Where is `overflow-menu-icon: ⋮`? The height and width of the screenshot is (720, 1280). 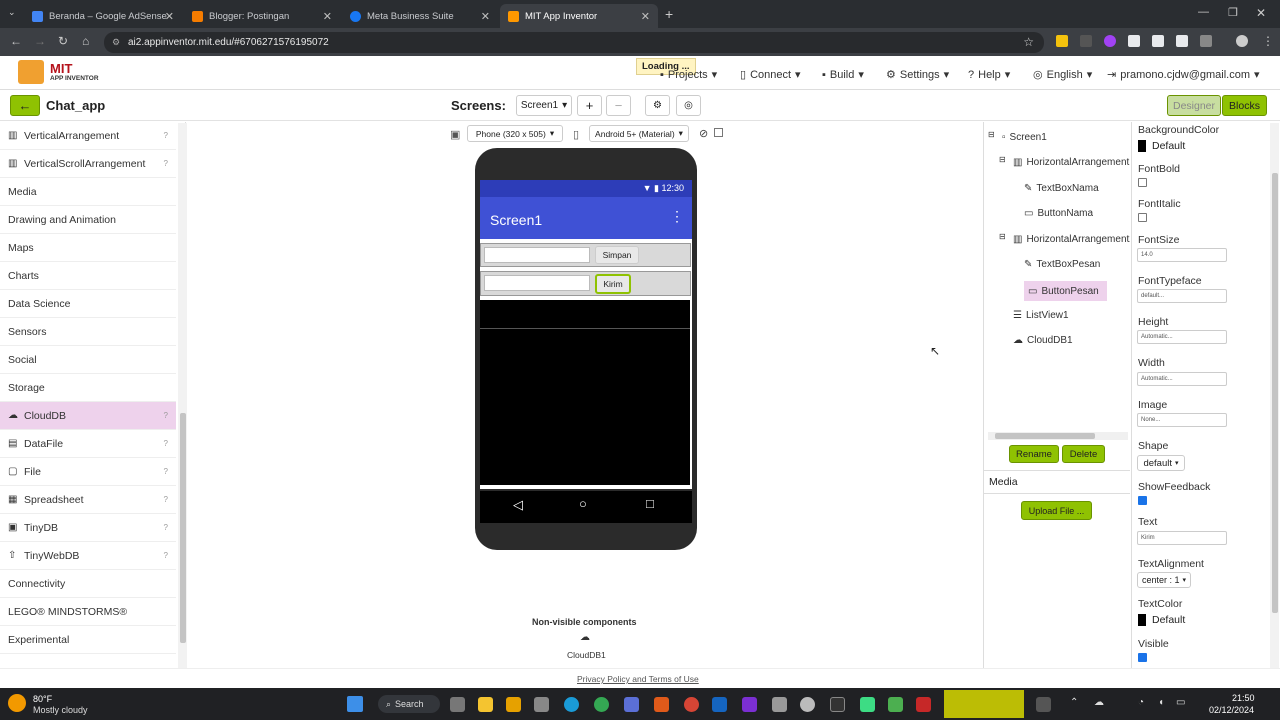
overflow-menu-icon: ⋮ is located at coordinates (677, 216).